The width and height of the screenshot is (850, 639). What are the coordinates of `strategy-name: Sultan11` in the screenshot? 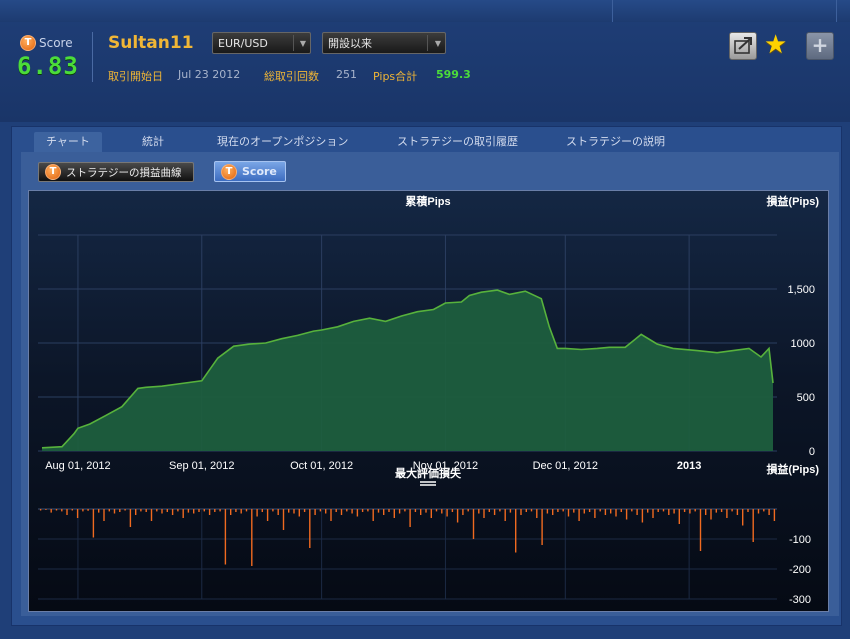 It's located at (151, 43).